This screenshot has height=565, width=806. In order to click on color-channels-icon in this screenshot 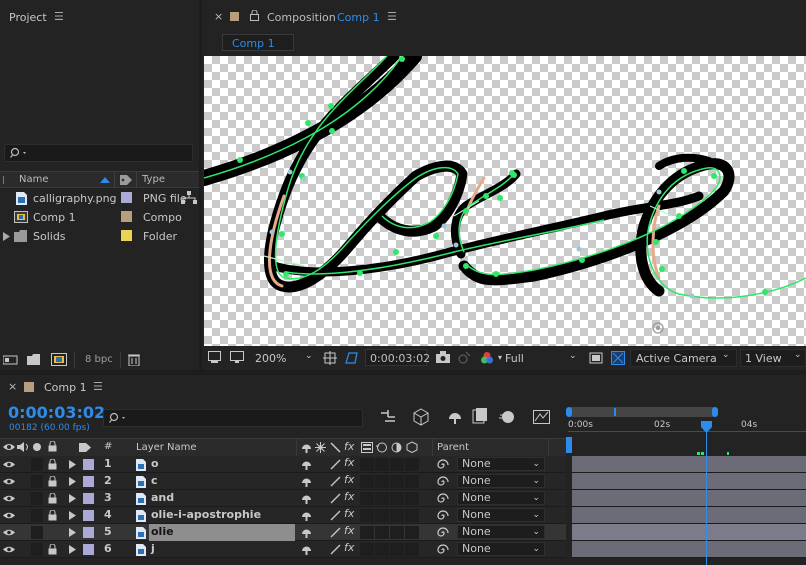, I will do `click(487, 358)`.